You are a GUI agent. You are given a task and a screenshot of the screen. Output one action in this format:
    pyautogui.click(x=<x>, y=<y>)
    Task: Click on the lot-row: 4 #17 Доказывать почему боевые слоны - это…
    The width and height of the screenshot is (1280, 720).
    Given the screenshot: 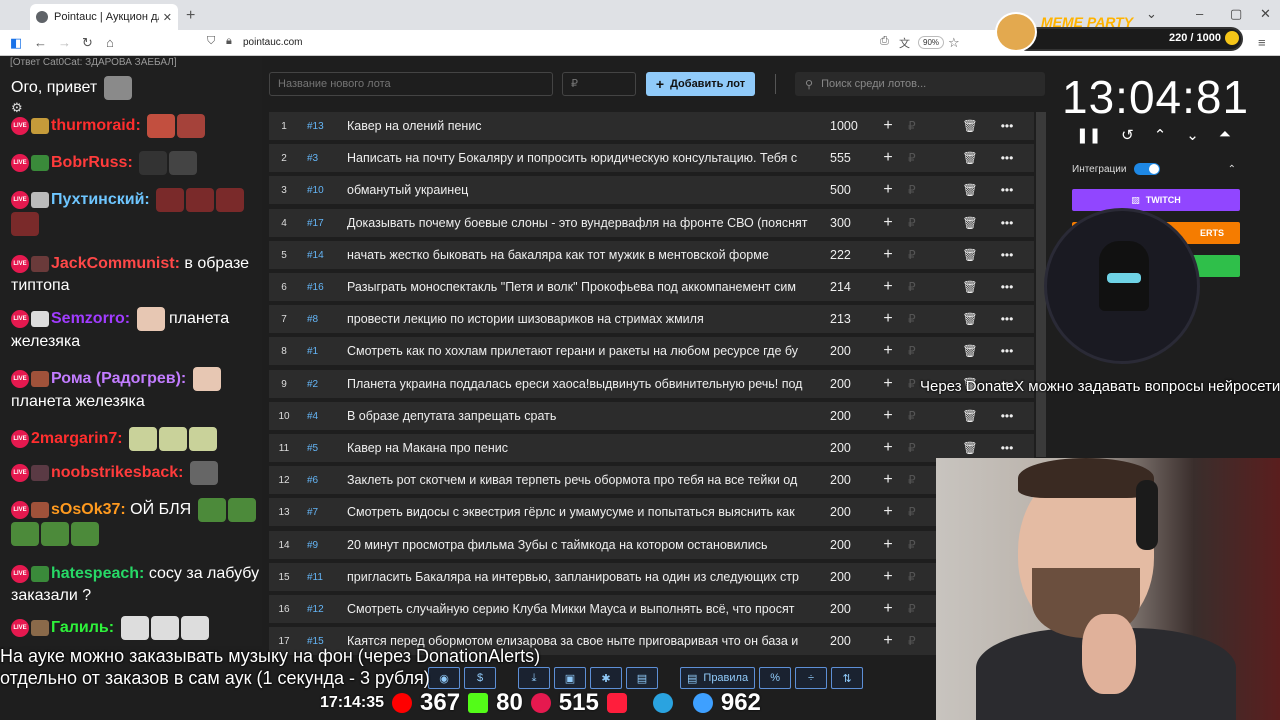 What is the action you would take?
    pyautogui.click(x=651, y=223)
    